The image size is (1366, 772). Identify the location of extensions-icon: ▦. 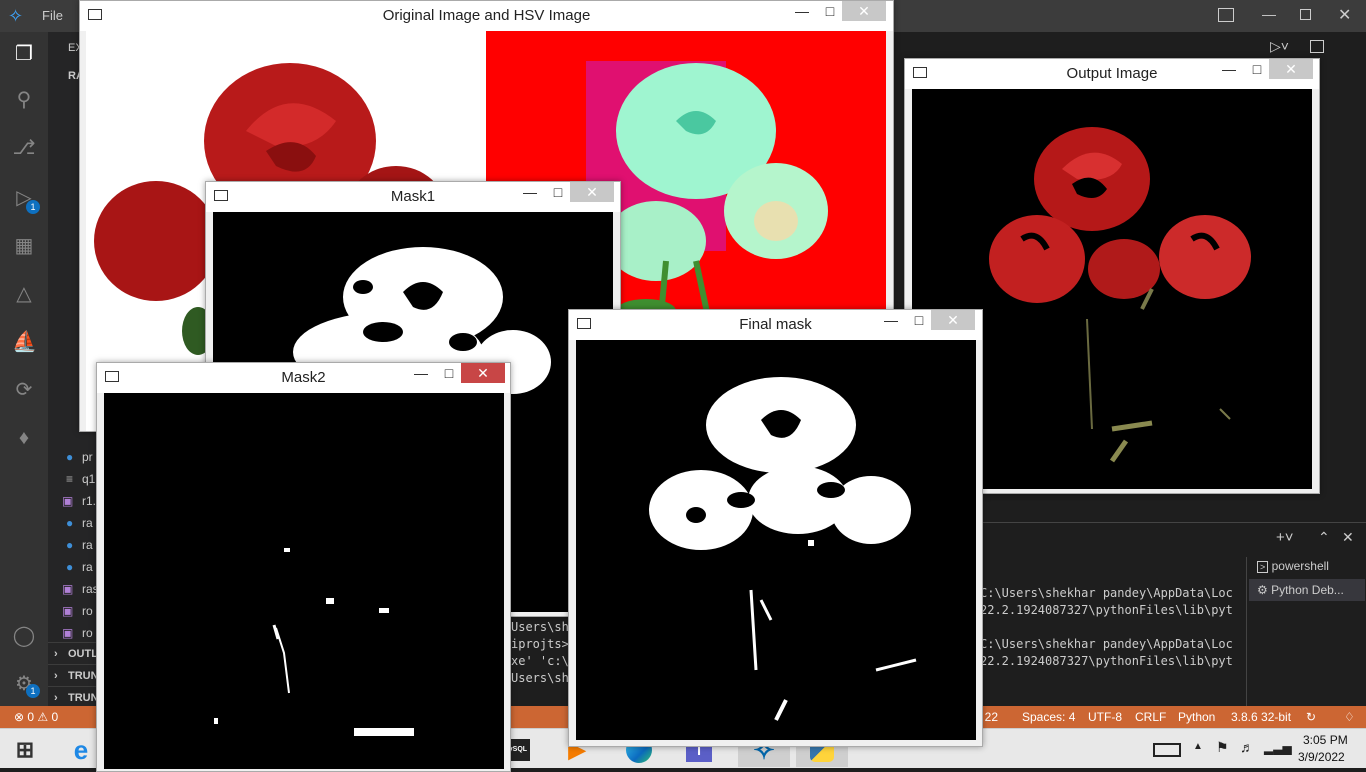
(24, 246).